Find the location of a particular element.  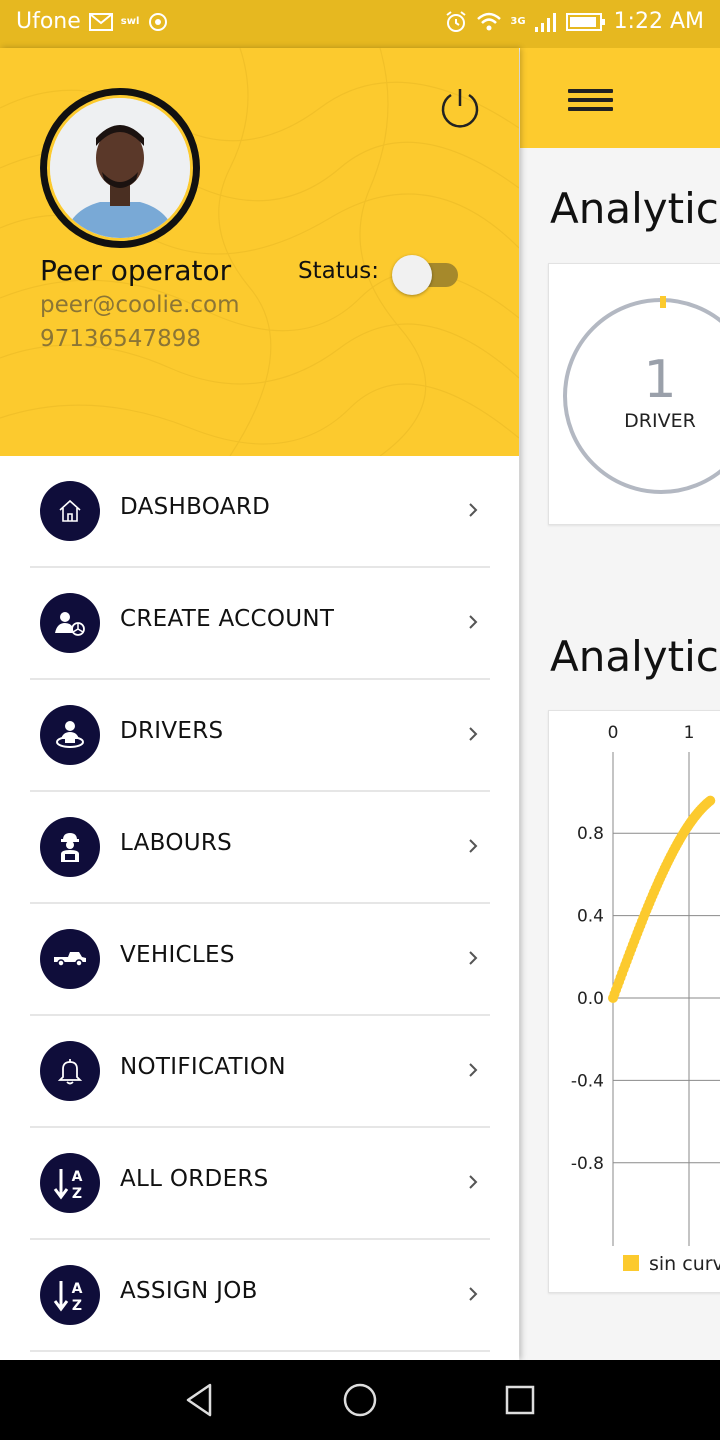

pickup-truck-icon is located at coordinates (70, 959).